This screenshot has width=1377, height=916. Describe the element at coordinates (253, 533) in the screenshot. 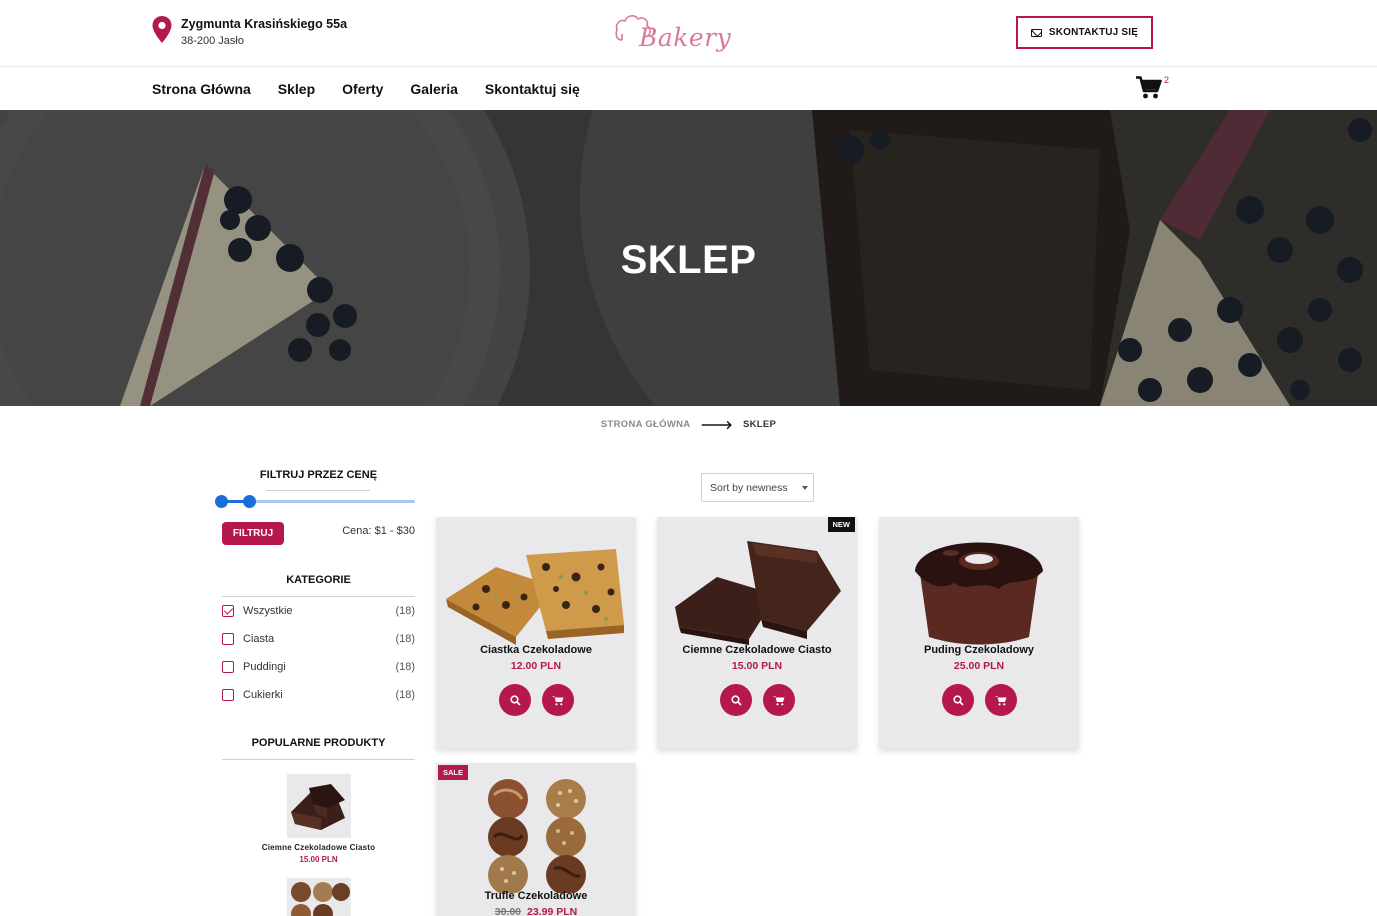

I see `filter-button: FILTRUJ` at that location.